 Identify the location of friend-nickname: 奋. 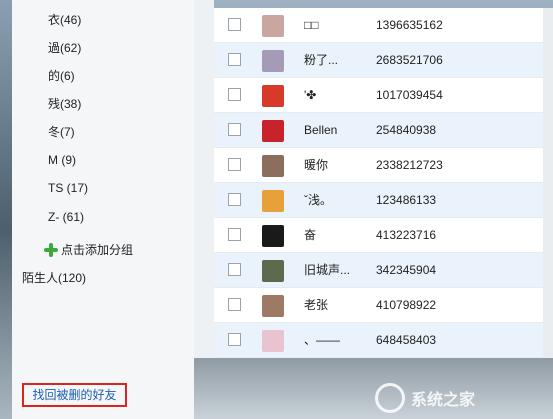
(310, 235).